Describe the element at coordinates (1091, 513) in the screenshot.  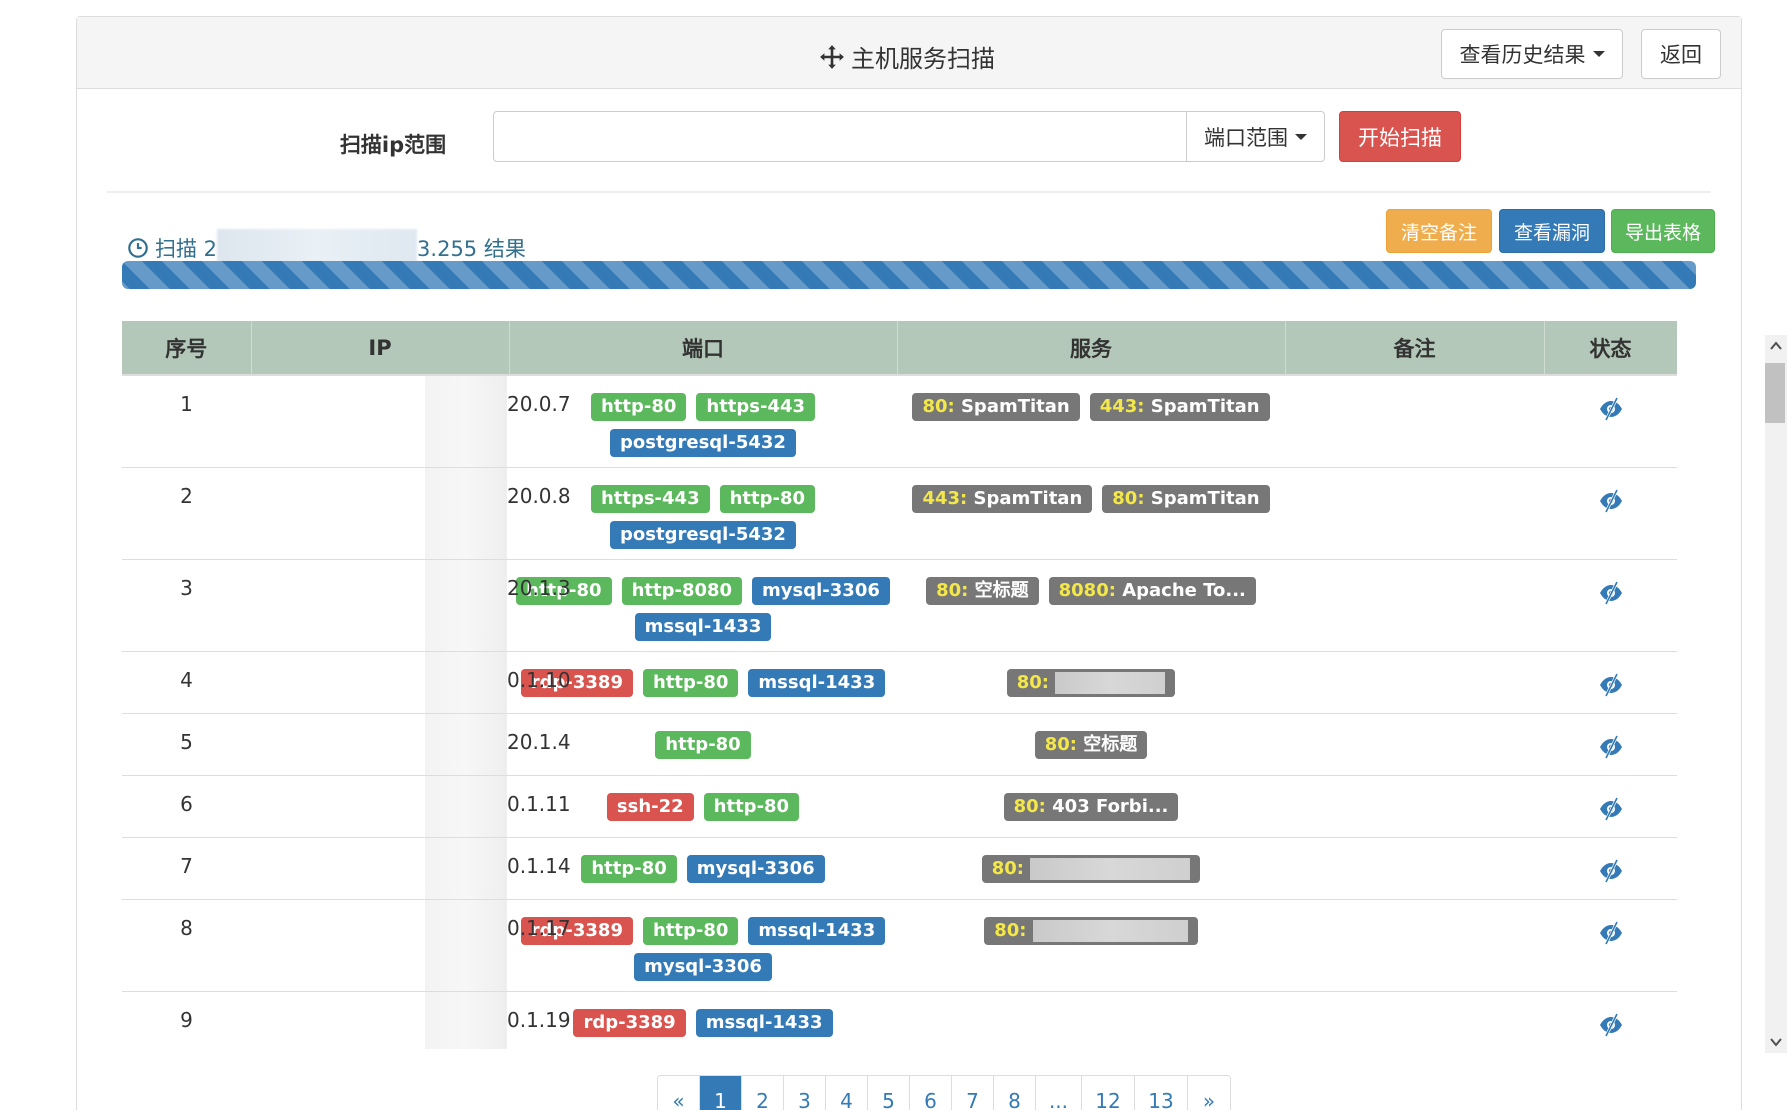
I see `row-services: 443: SpamTitan 80: SpamTitan` at that location.